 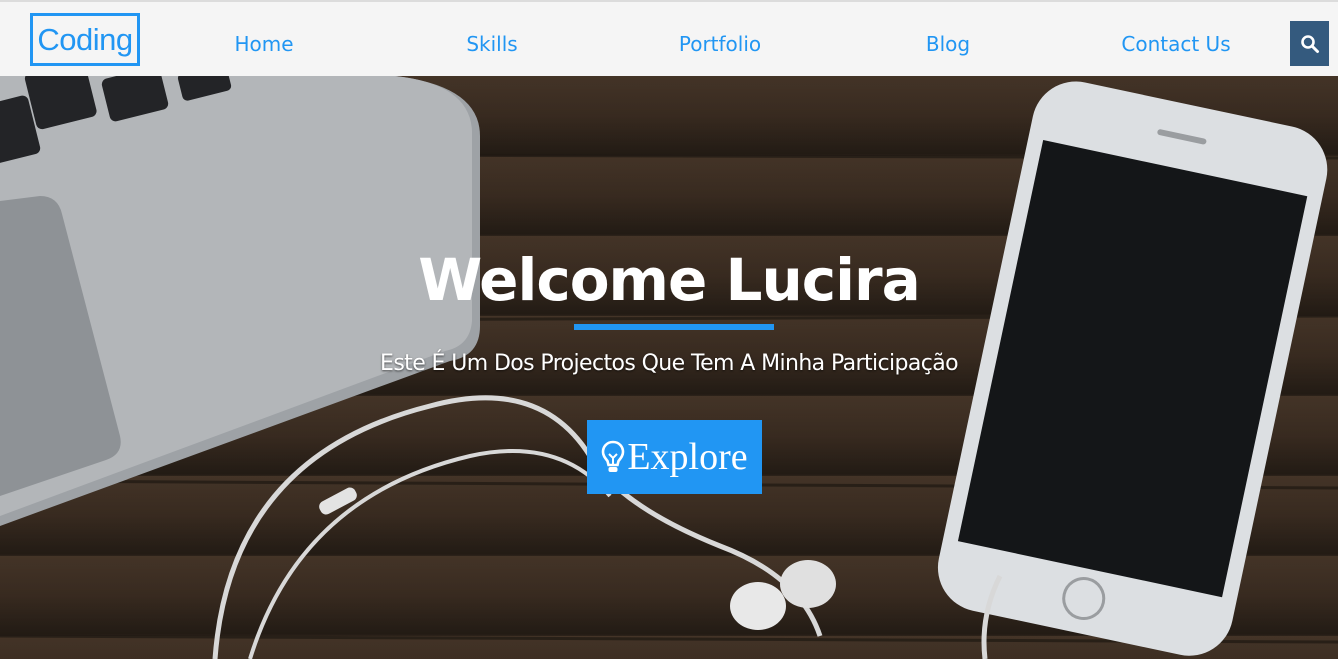 I want to click on search-button, so click(x=1309, y=43).